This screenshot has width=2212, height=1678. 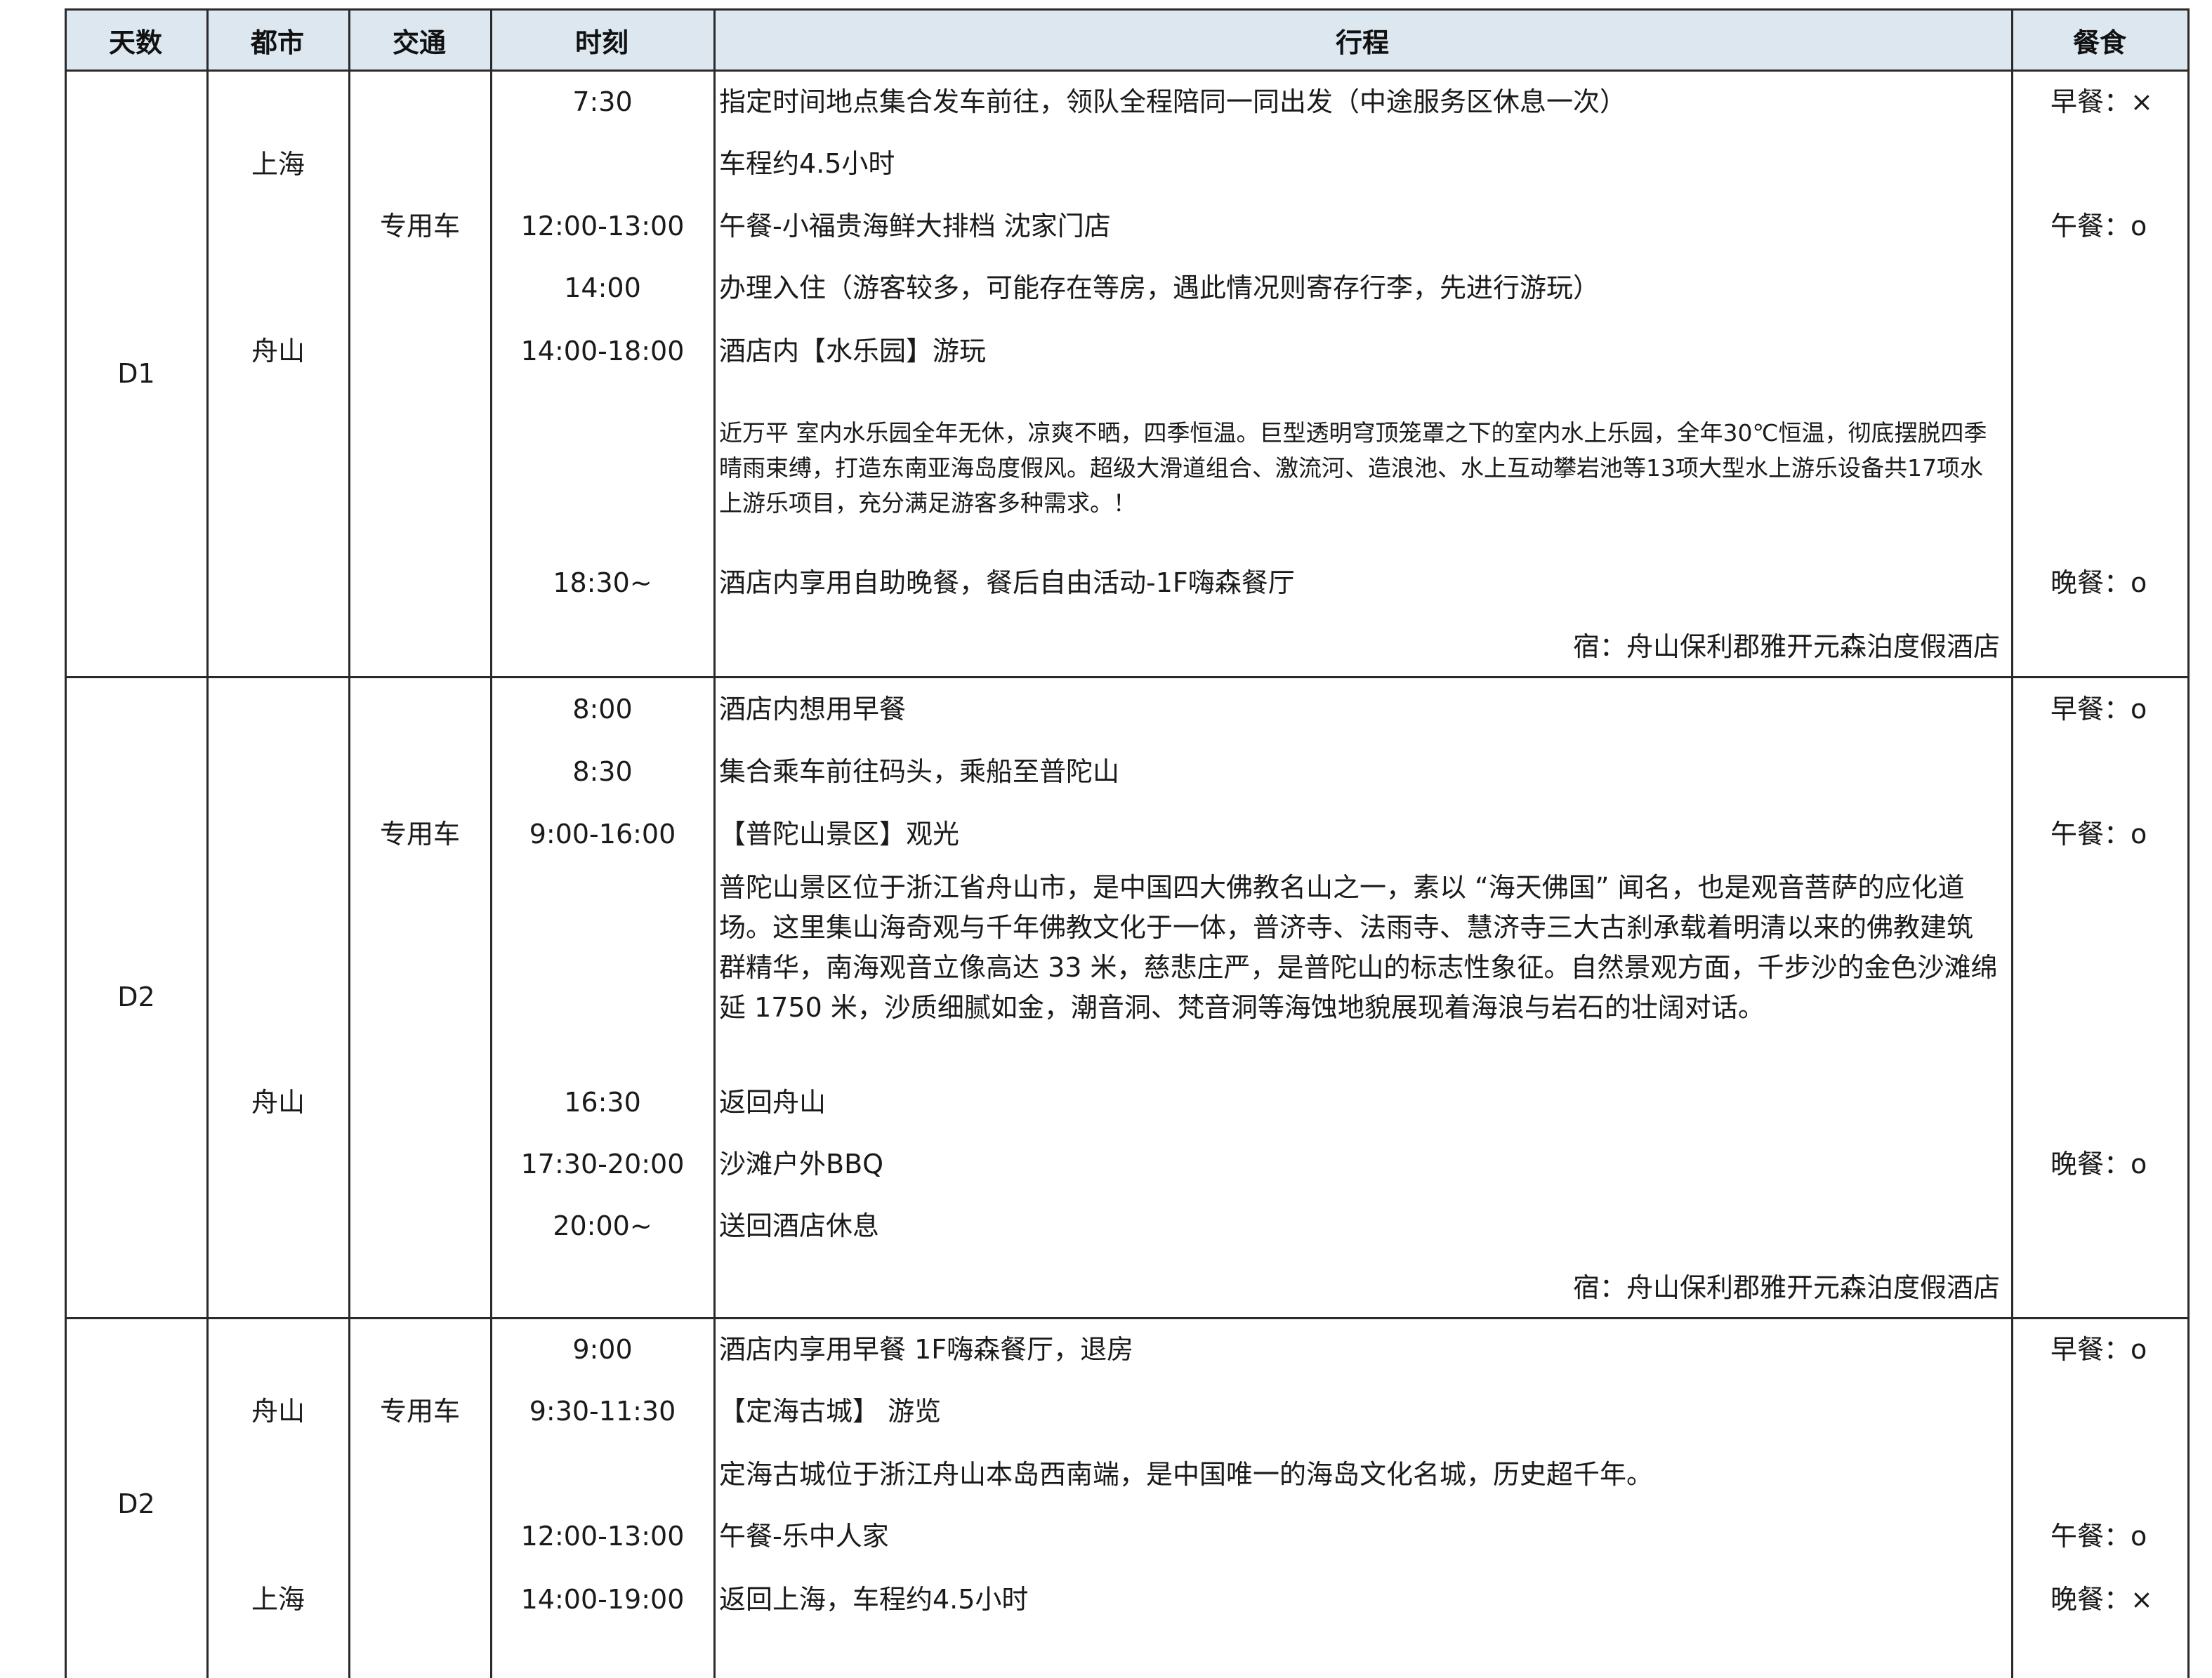 I want to click on meal-cell: 晚餐：×, so click(x=2101, y=1599).